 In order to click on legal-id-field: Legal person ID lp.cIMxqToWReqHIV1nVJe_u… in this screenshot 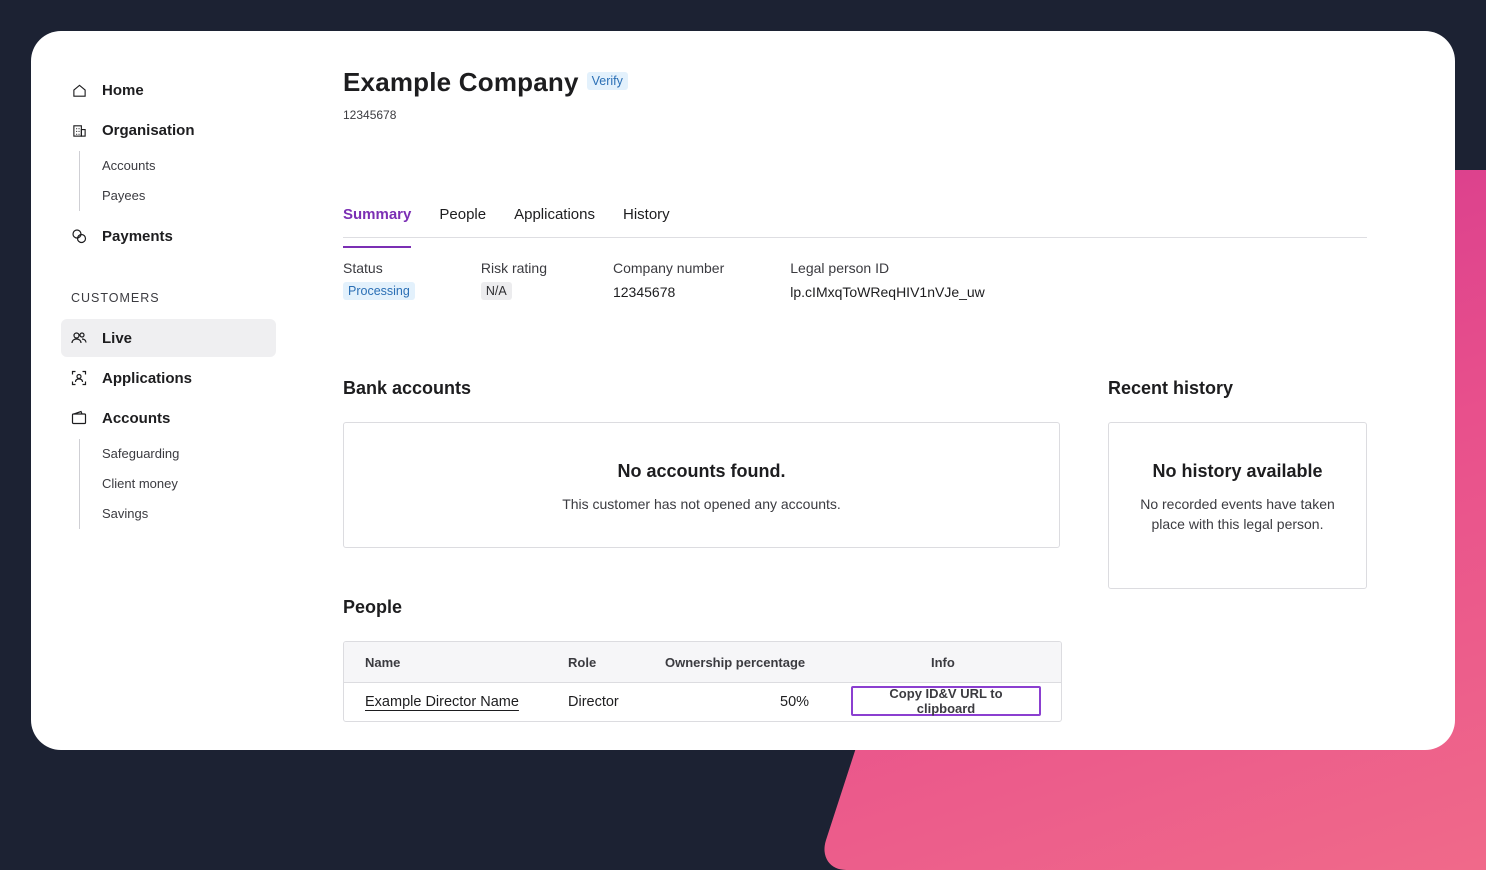, I will do `click(887, 280)`.